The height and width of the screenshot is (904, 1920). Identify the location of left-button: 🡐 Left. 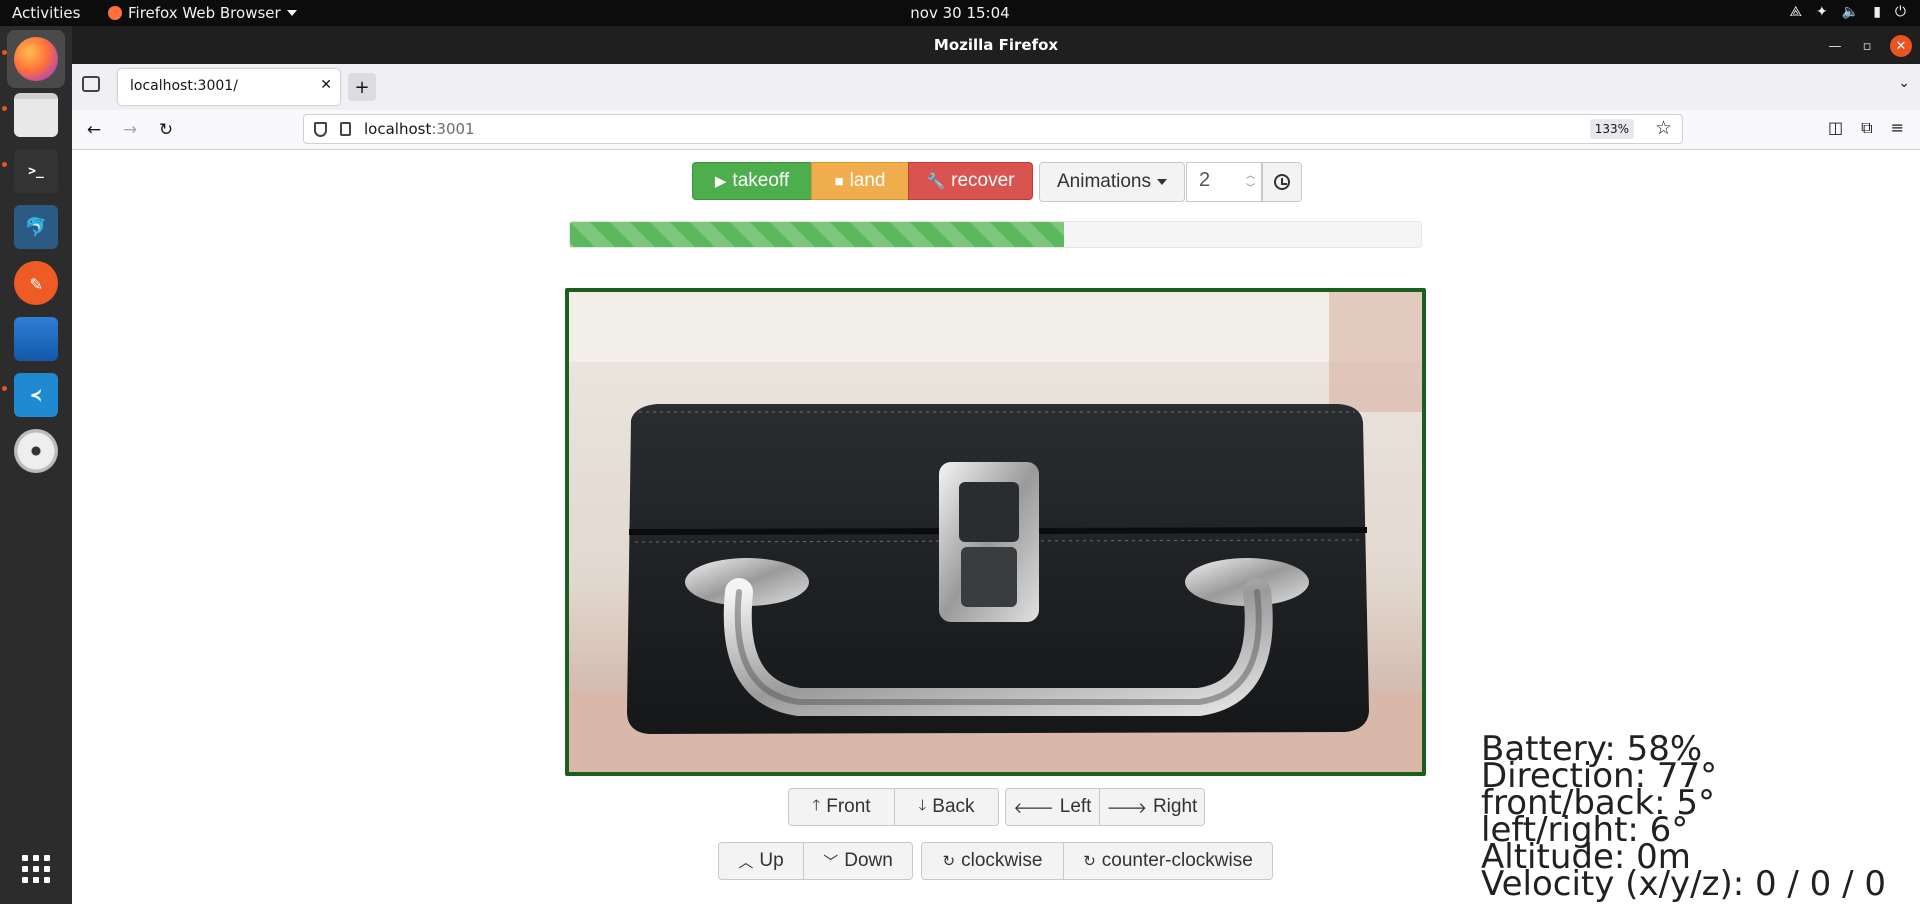
(1052, 807).